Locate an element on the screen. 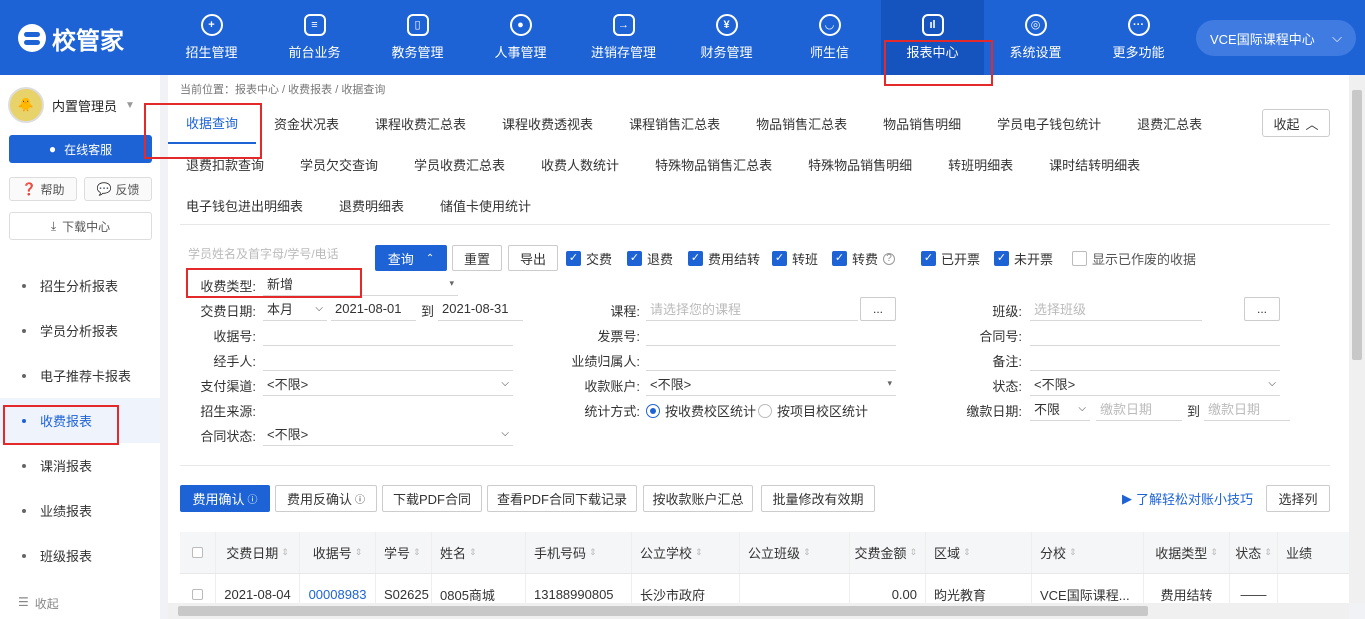 The image size is (1365, 619). nav-settings: ◎ 系统设置 is located at coordinates (1035, 37).